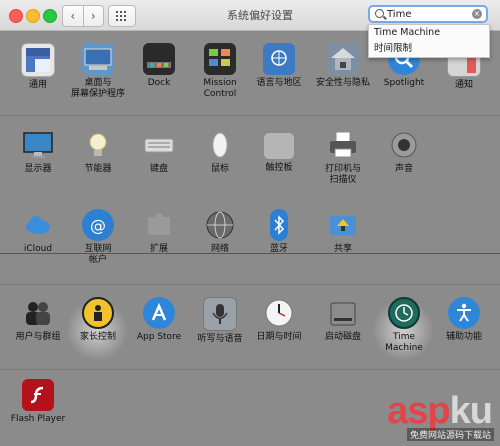  I want to click on search-input, so click(427, 14).